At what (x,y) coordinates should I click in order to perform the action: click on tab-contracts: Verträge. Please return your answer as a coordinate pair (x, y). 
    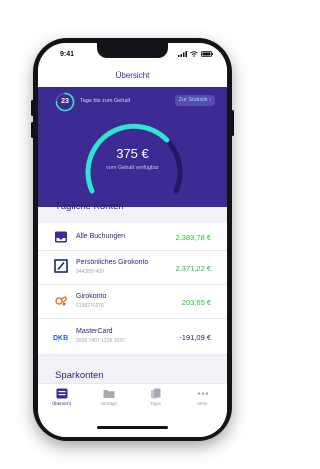
    Looking at the image, I should click on (108, 397).